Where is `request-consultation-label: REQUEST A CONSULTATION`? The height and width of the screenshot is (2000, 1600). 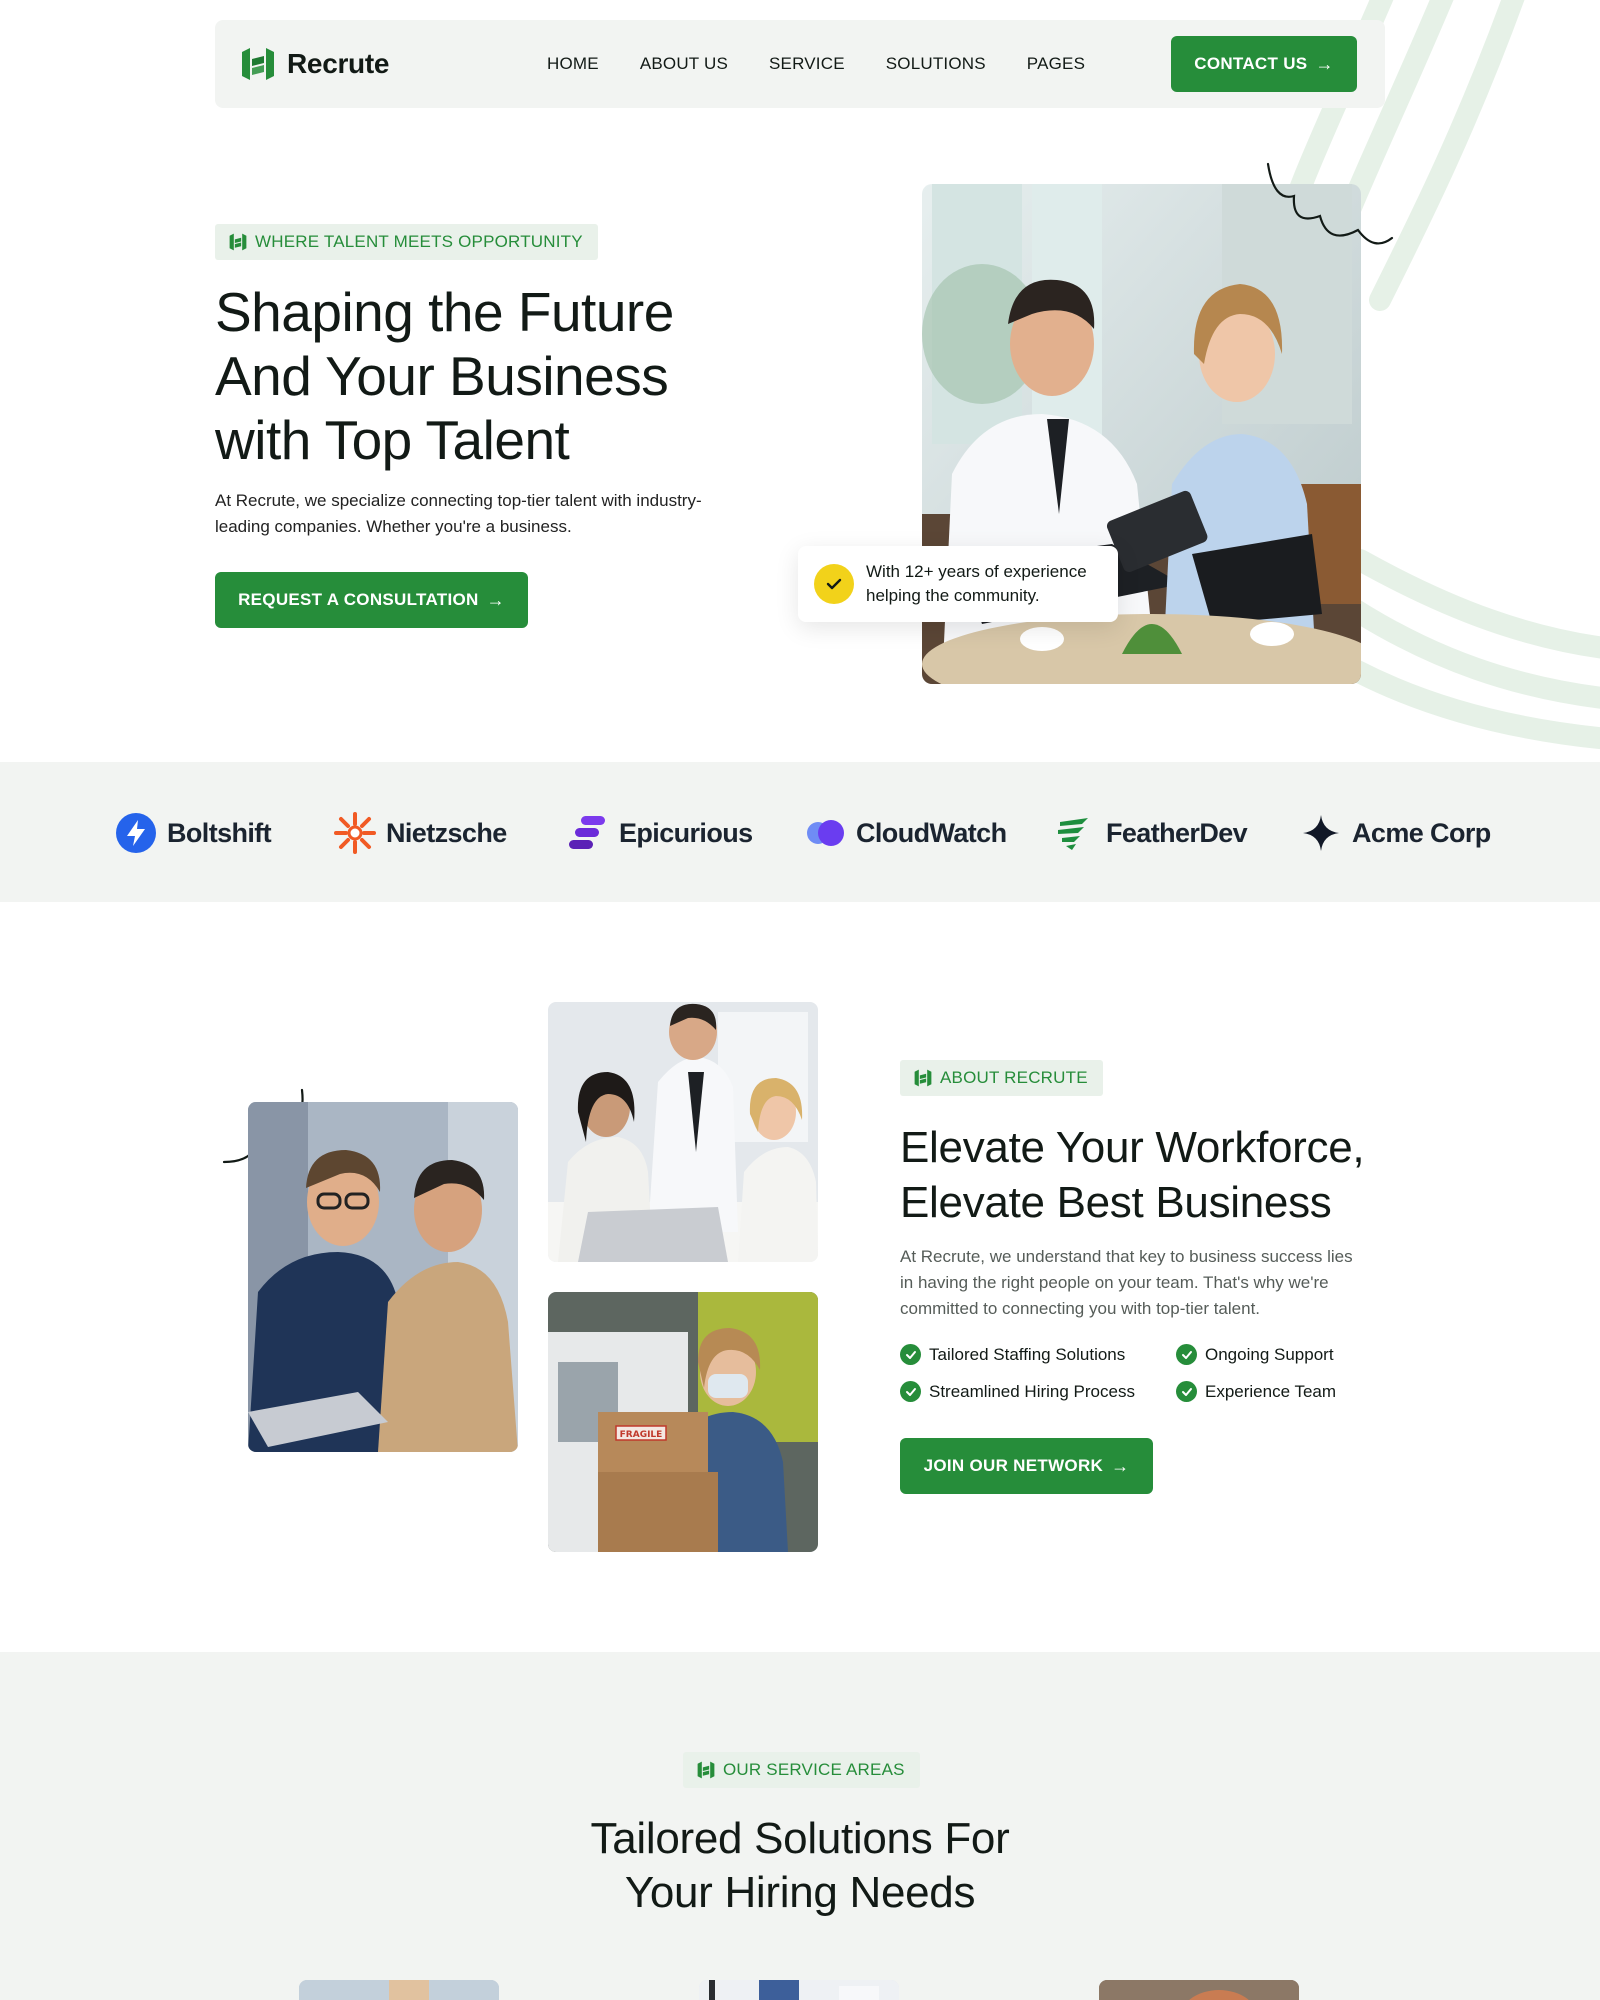 request-consultation-label: REQUEST A CONSULTATION is located at coordinates (358, 599).